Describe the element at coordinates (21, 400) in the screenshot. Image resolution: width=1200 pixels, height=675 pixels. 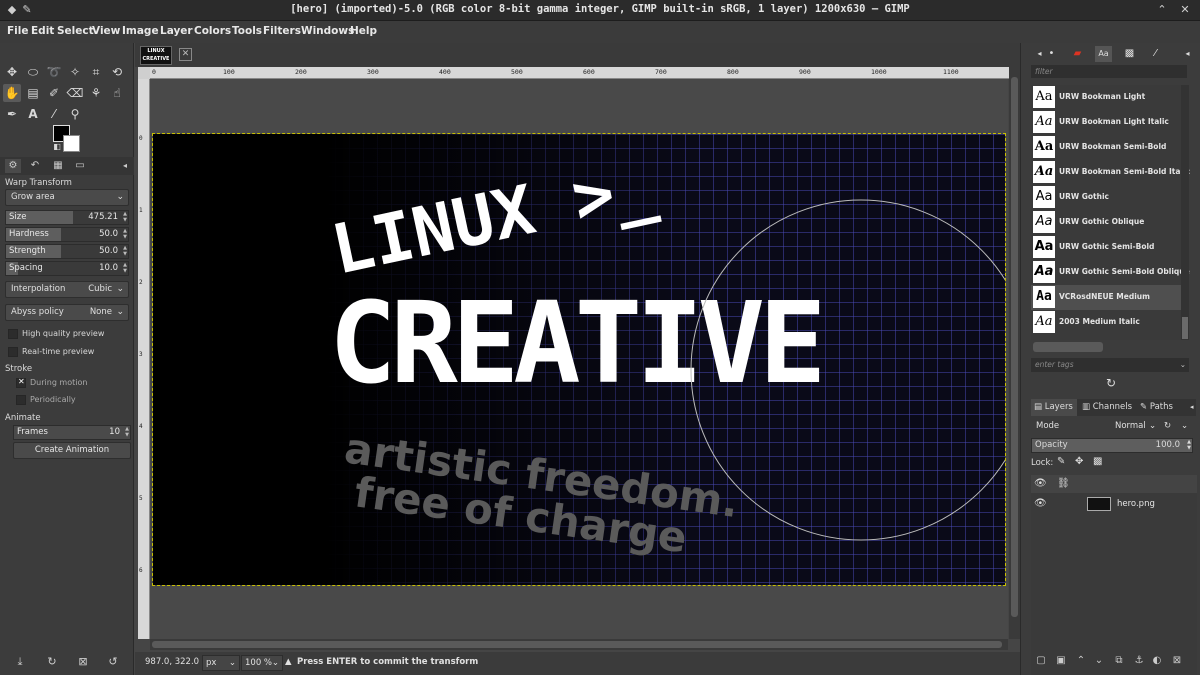
I see `periodically-checkbox` at that location.